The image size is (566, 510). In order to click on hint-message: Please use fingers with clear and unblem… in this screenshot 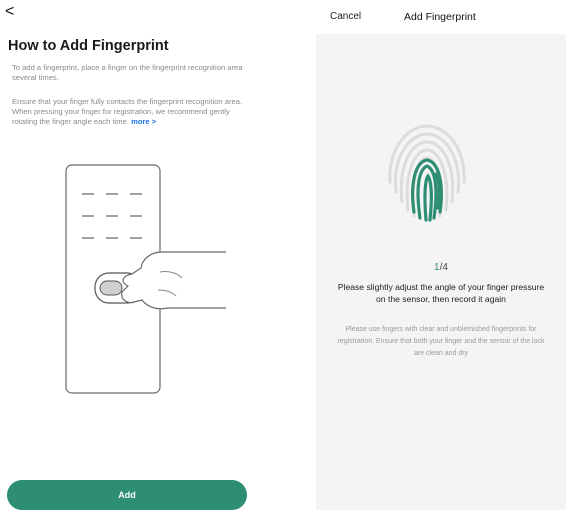, I will do `click(441, 341)`.